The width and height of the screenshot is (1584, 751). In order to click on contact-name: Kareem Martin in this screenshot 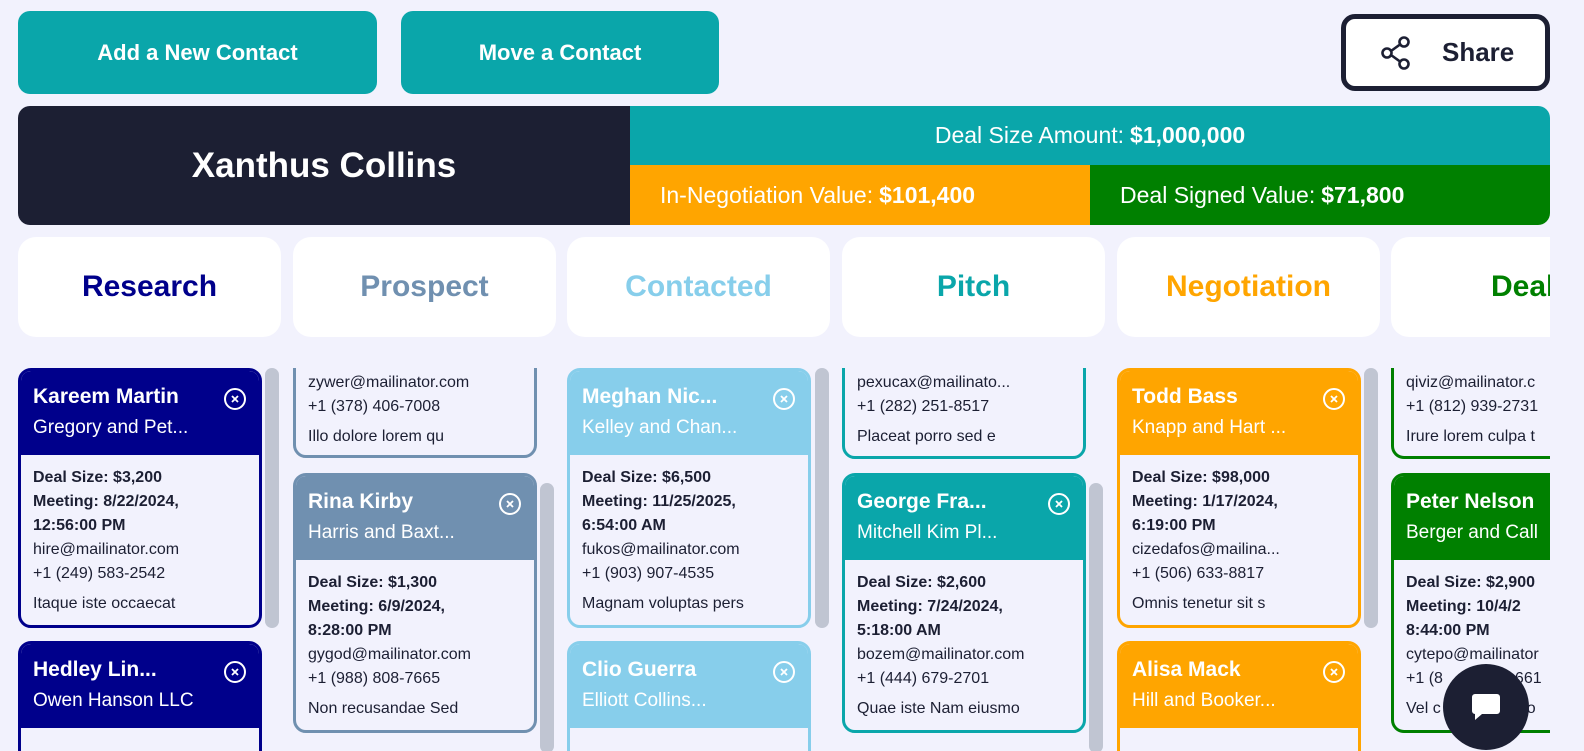, I will do `click(106, 396)`.